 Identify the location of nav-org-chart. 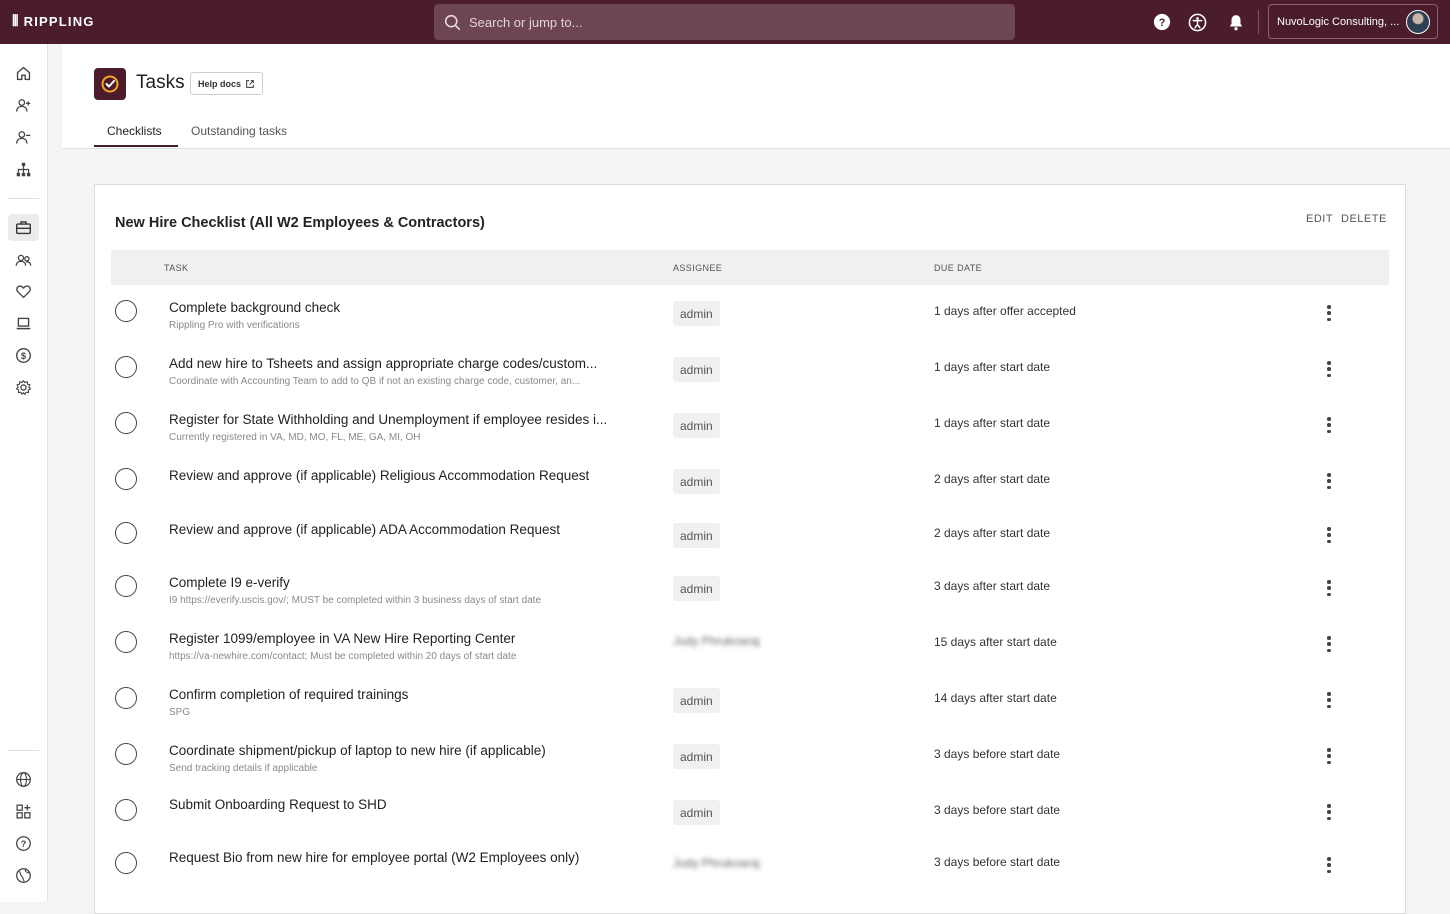
(23, 169).